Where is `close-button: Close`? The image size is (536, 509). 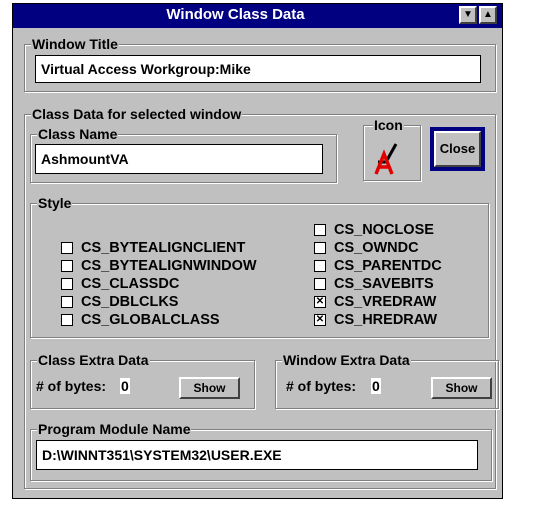
close-button: Close is located at coordinates (457, 149).